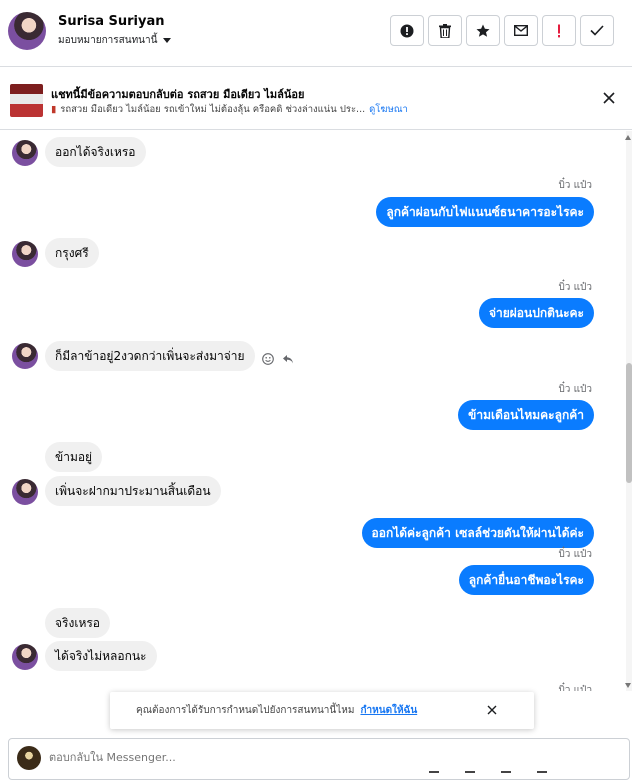 Image resolution: width=632 pixels, height=780 pixels. I want to click on mail-icon, so click(521, 30).